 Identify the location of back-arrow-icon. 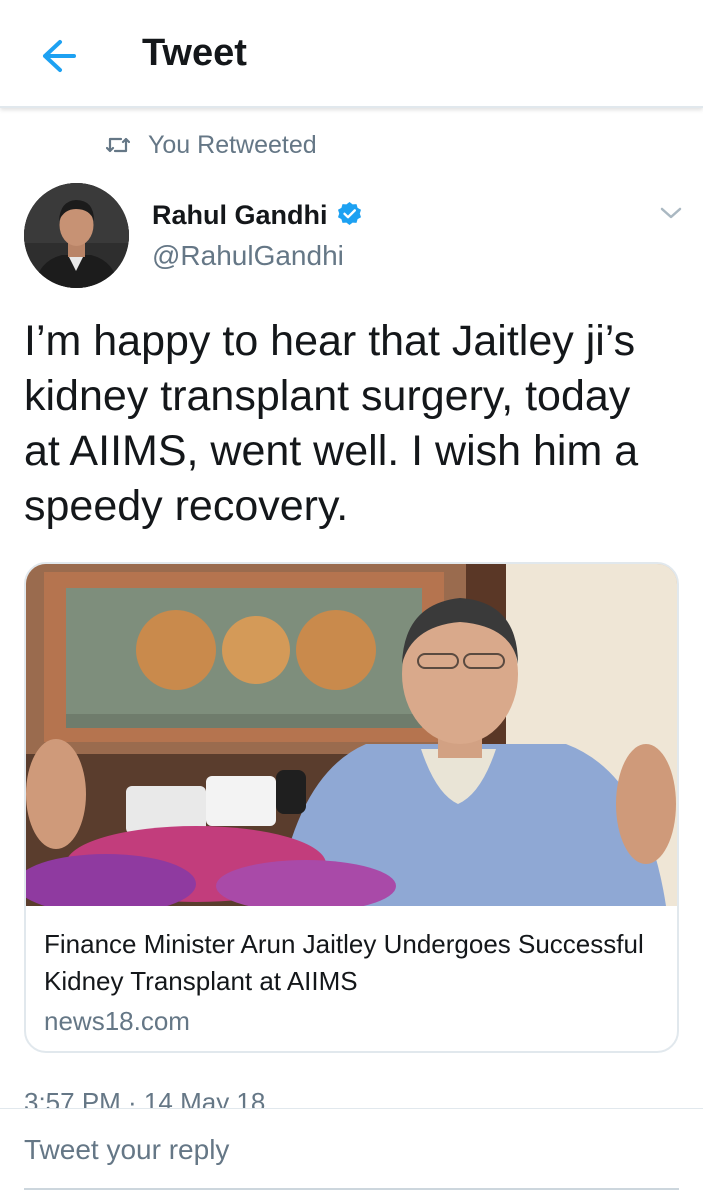
(58, 56).